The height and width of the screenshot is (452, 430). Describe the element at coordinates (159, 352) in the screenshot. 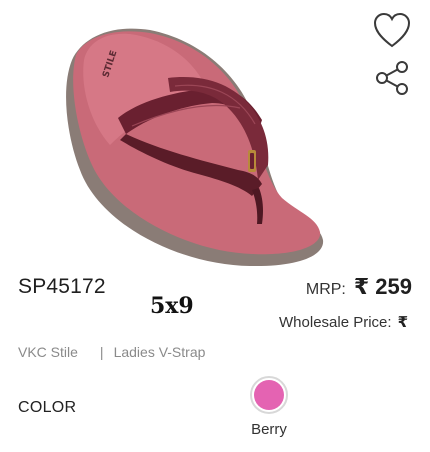

I see `category-name: Ladies V-Strap` at that location.